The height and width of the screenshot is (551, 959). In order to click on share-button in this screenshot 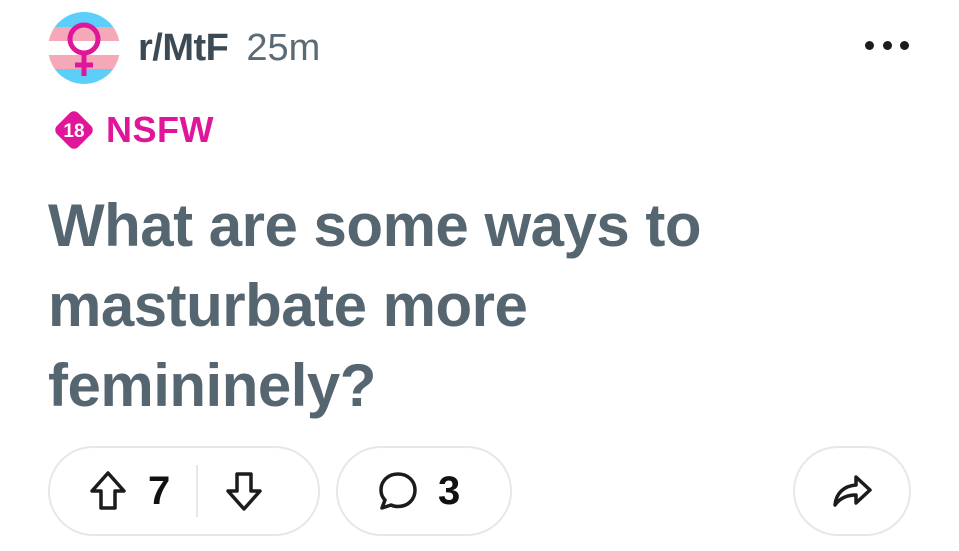, I will do `click(852, 491)`.